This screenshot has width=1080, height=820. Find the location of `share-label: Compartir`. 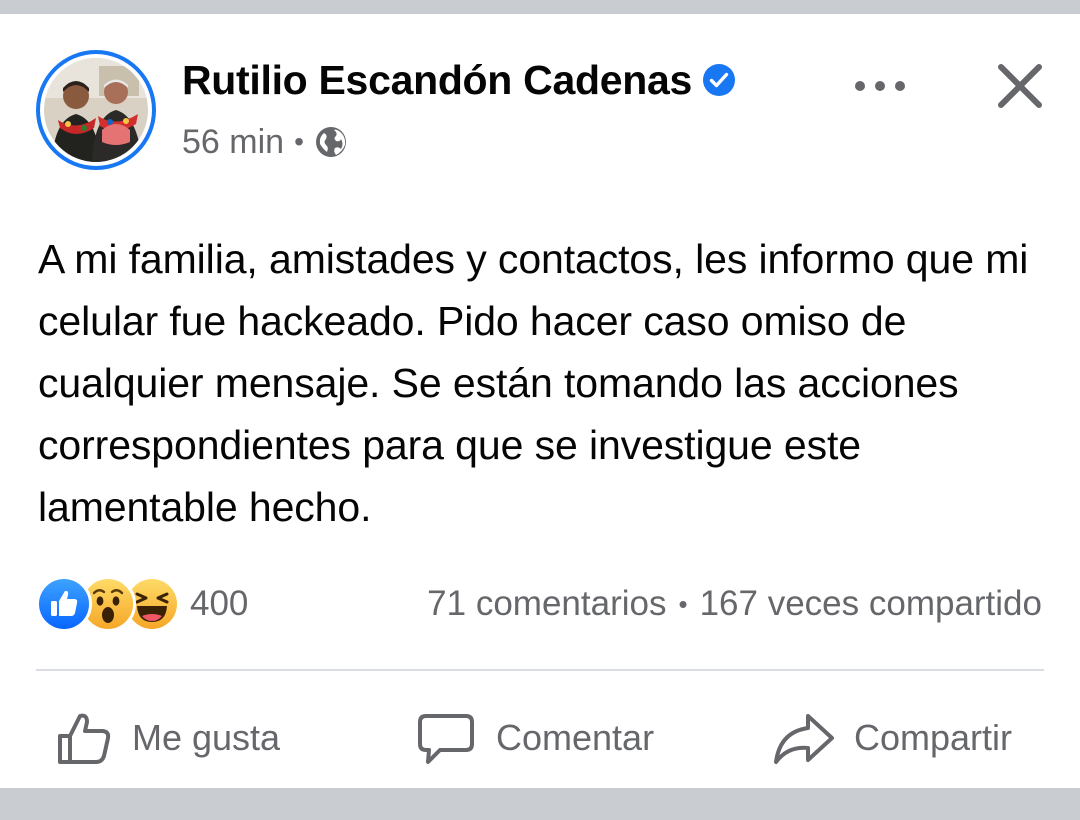

share-label: Compartir is located at coordinates (933, 737).